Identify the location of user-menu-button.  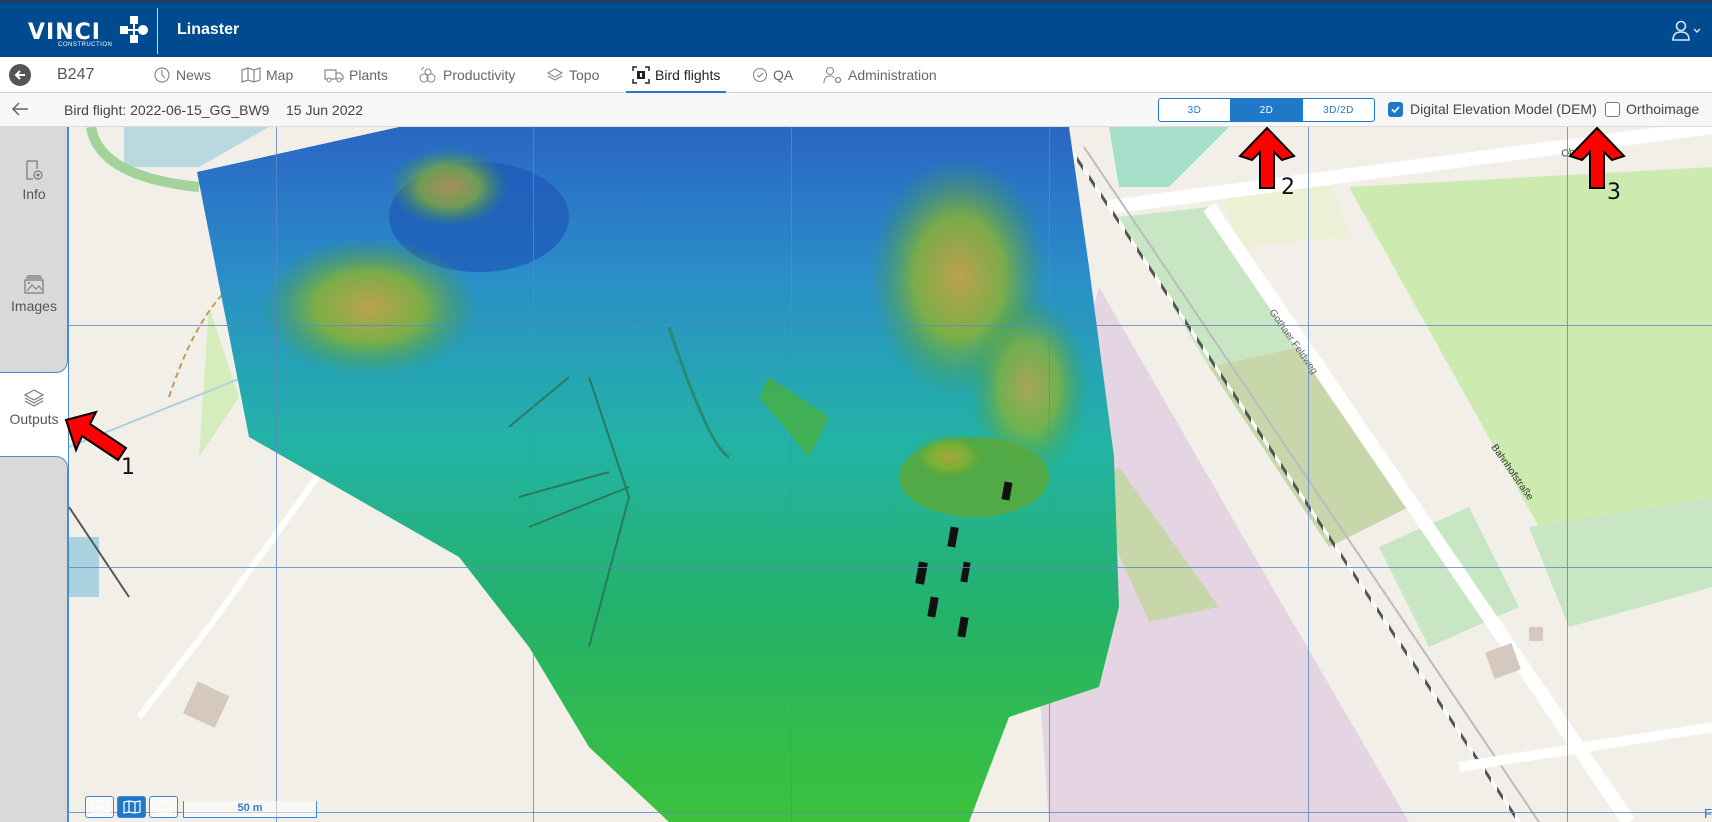
(1687, 31).